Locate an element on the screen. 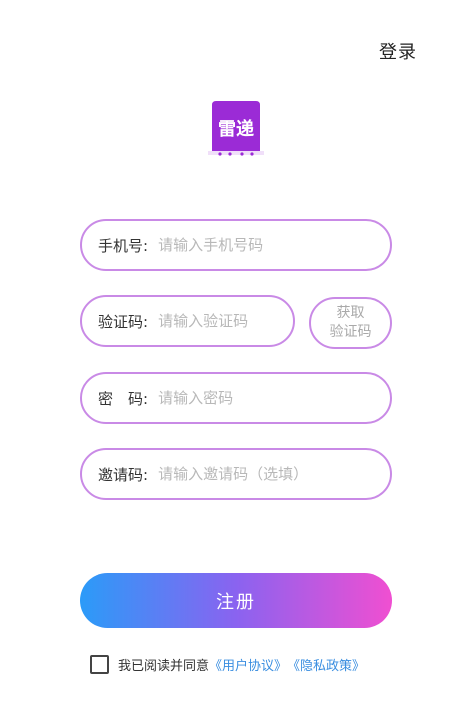 This screenshot has height=706, width=450. invite-field: 邀请码: is located at coordinates (236, 474).